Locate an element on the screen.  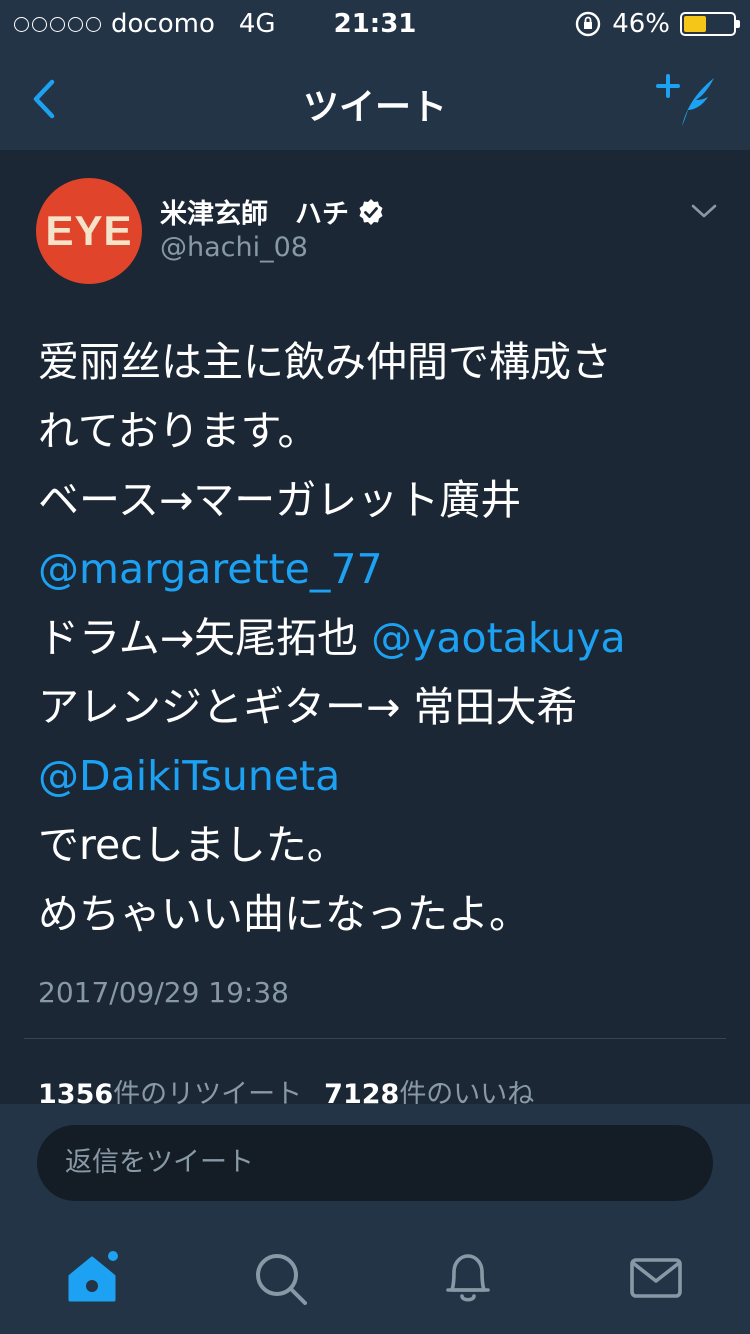
rotation-lock-icon is located at coordinates (588, 24).